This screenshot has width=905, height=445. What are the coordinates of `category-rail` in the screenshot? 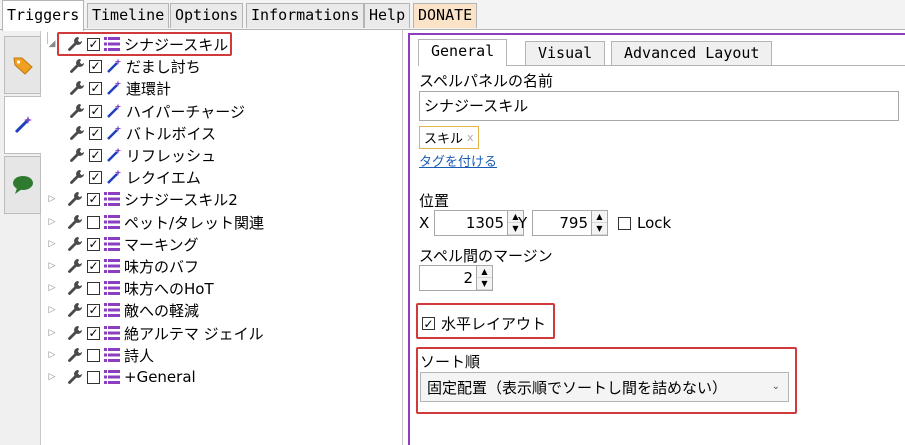 It's located at (20, 237).